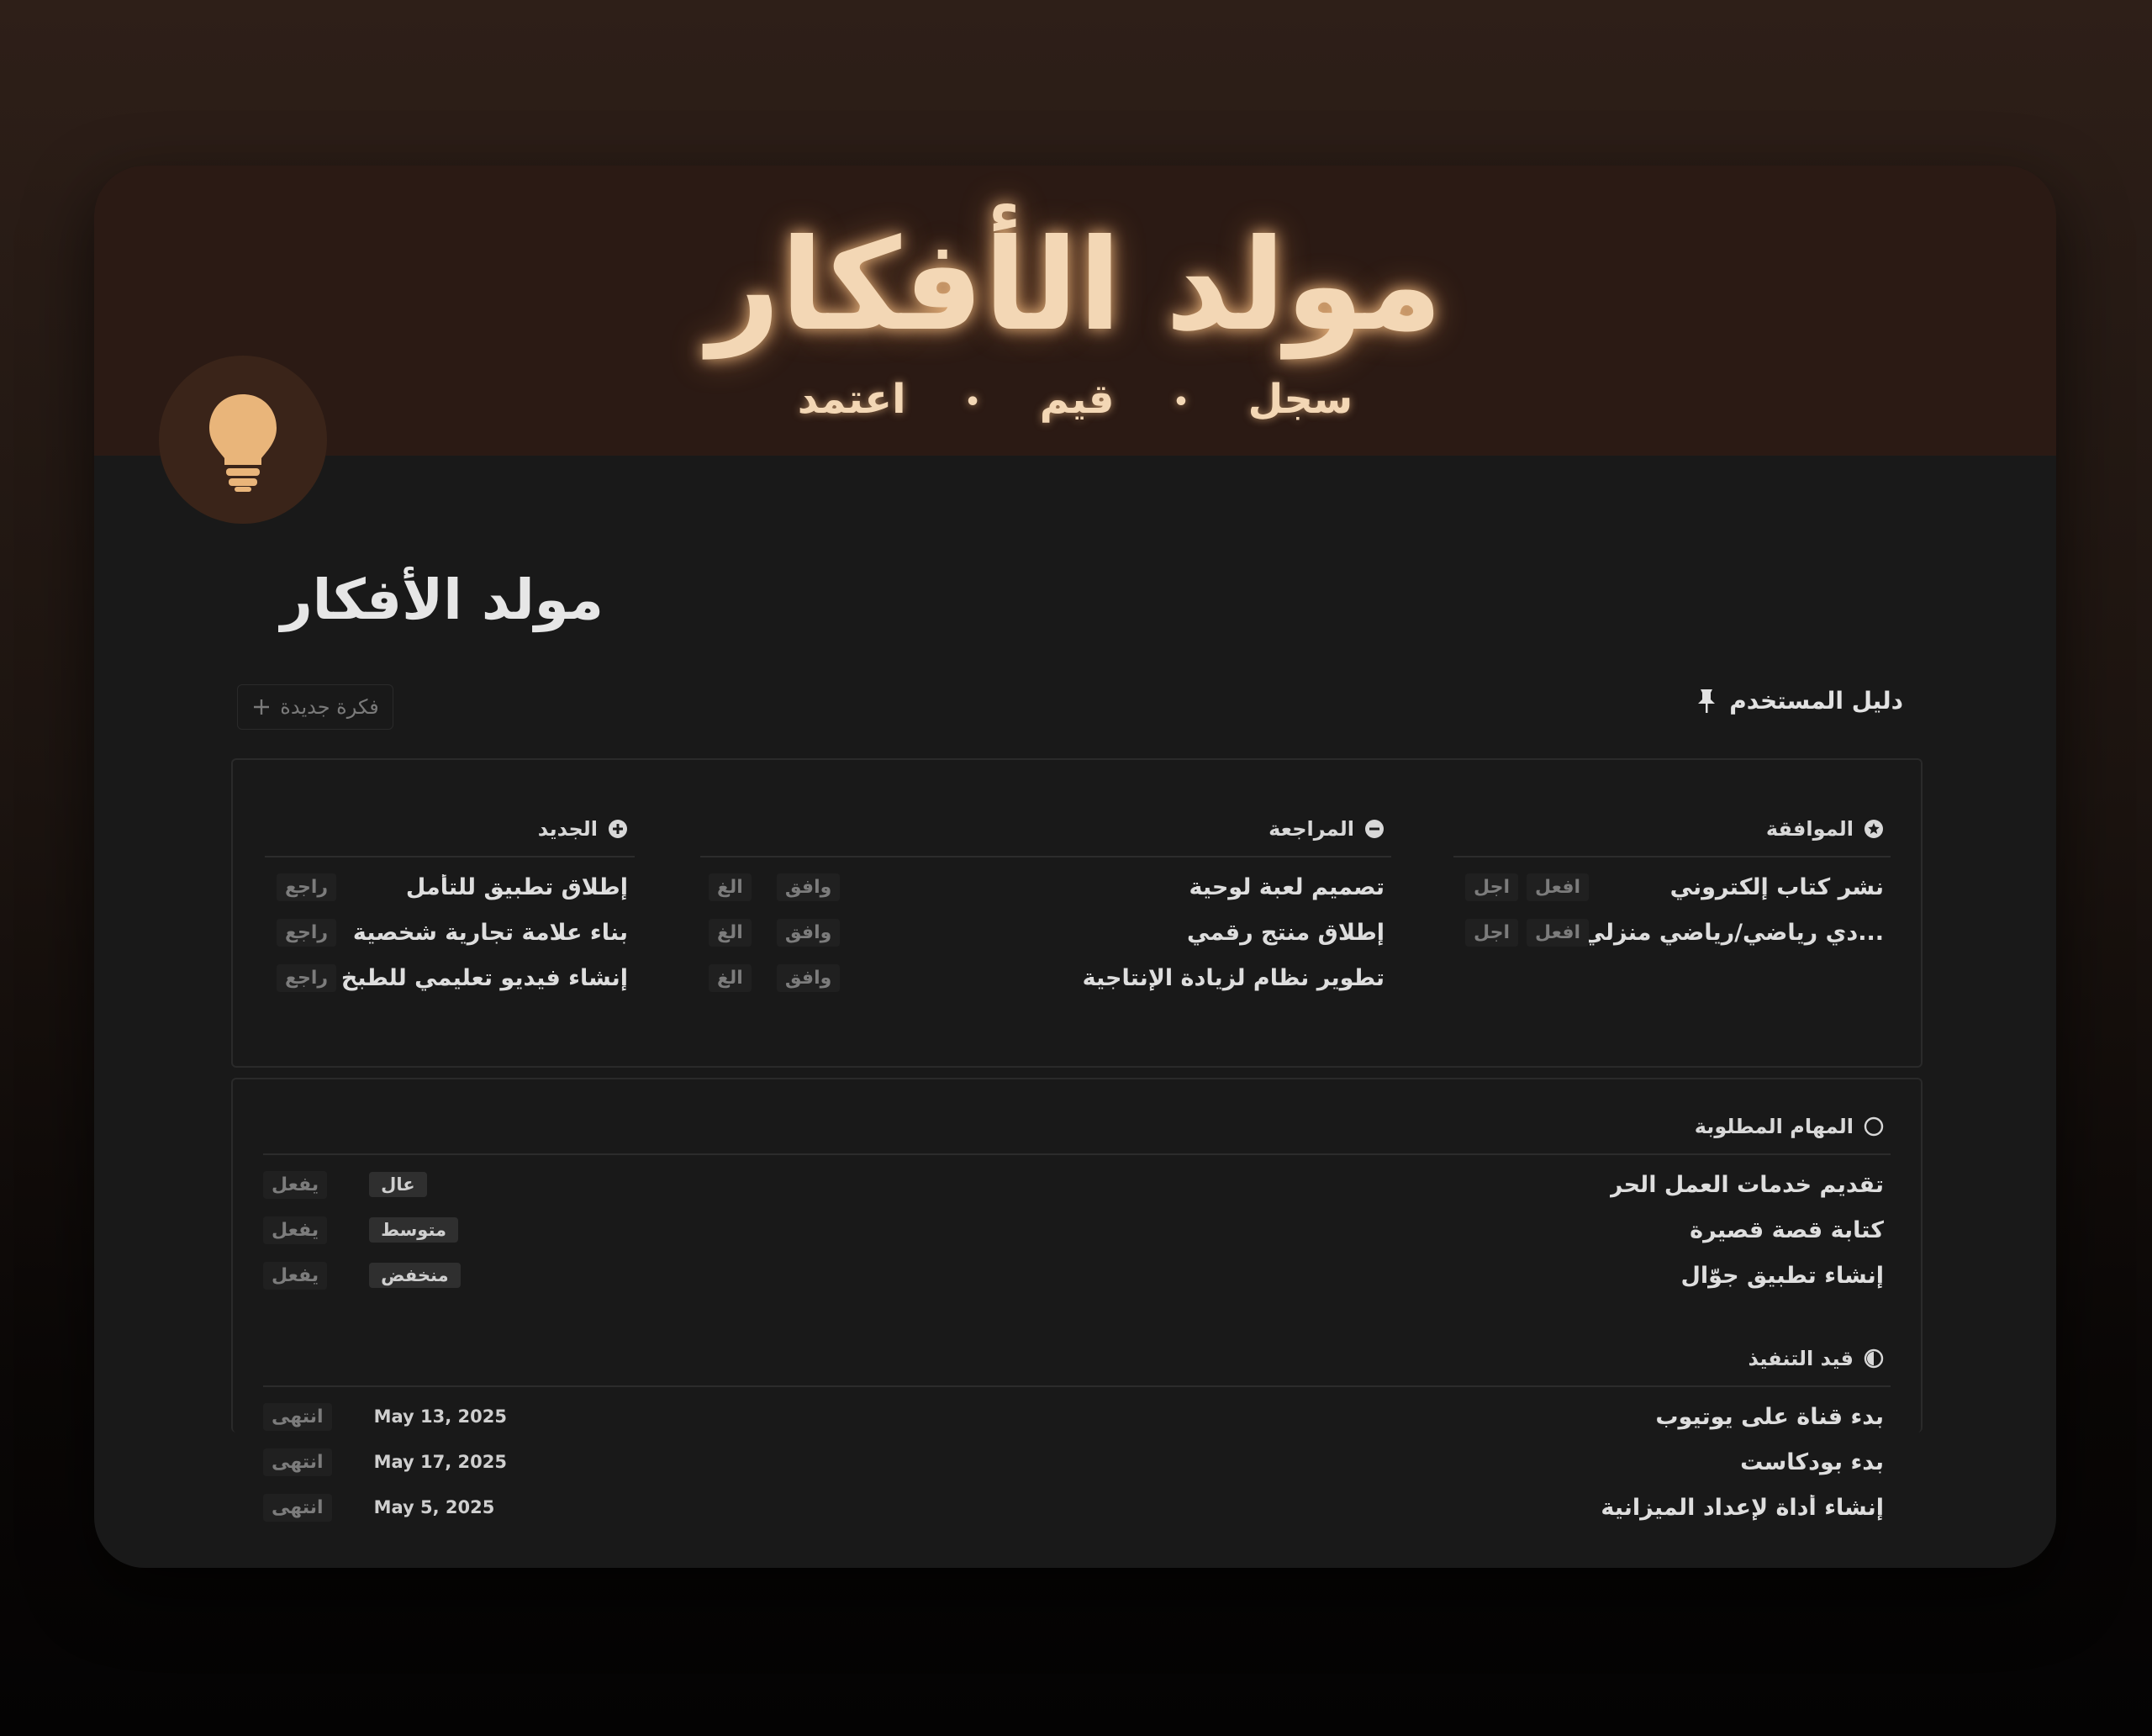 This screenshot has width=2152, height=1736. Describe the element at coordinates (1077, 1416) in the screenshot. I see `task-row: بدء قناة على يوتيوب May 13, 2025 انتهى` at that location.